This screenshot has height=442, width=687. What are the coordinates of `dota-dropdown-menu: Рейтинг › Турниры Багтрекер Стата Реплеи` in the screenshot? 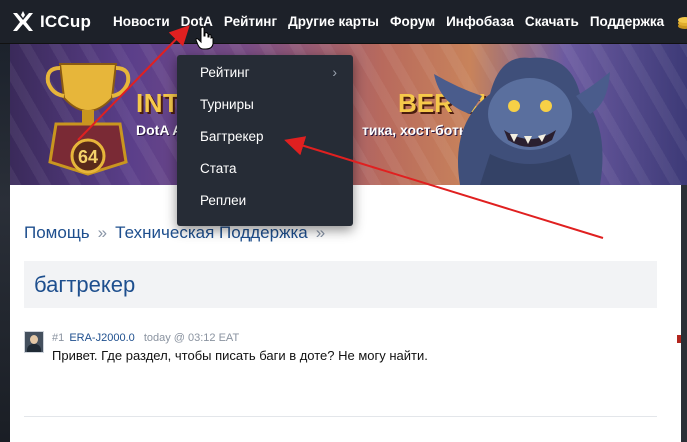 It's located at (265, 140).